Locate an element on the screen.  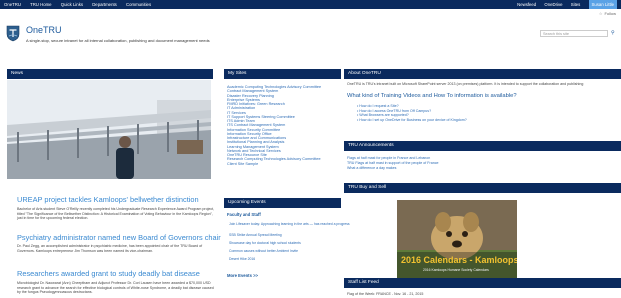
nav-communities: Communities is located at coordinates (138, 4).